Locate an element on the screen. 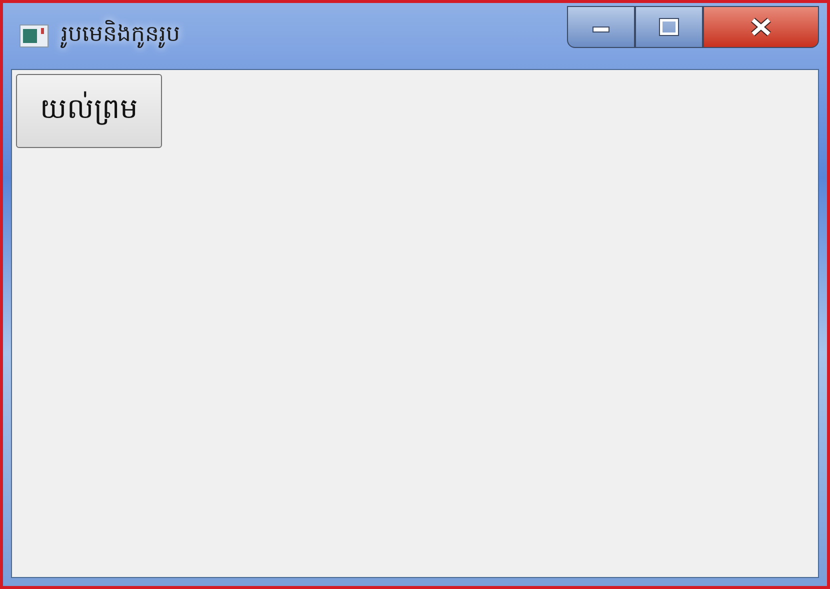 This screenshot has height=589, width=830. window-title: រូបមេនិងកូនរូប is located at coordinates (120, 35).